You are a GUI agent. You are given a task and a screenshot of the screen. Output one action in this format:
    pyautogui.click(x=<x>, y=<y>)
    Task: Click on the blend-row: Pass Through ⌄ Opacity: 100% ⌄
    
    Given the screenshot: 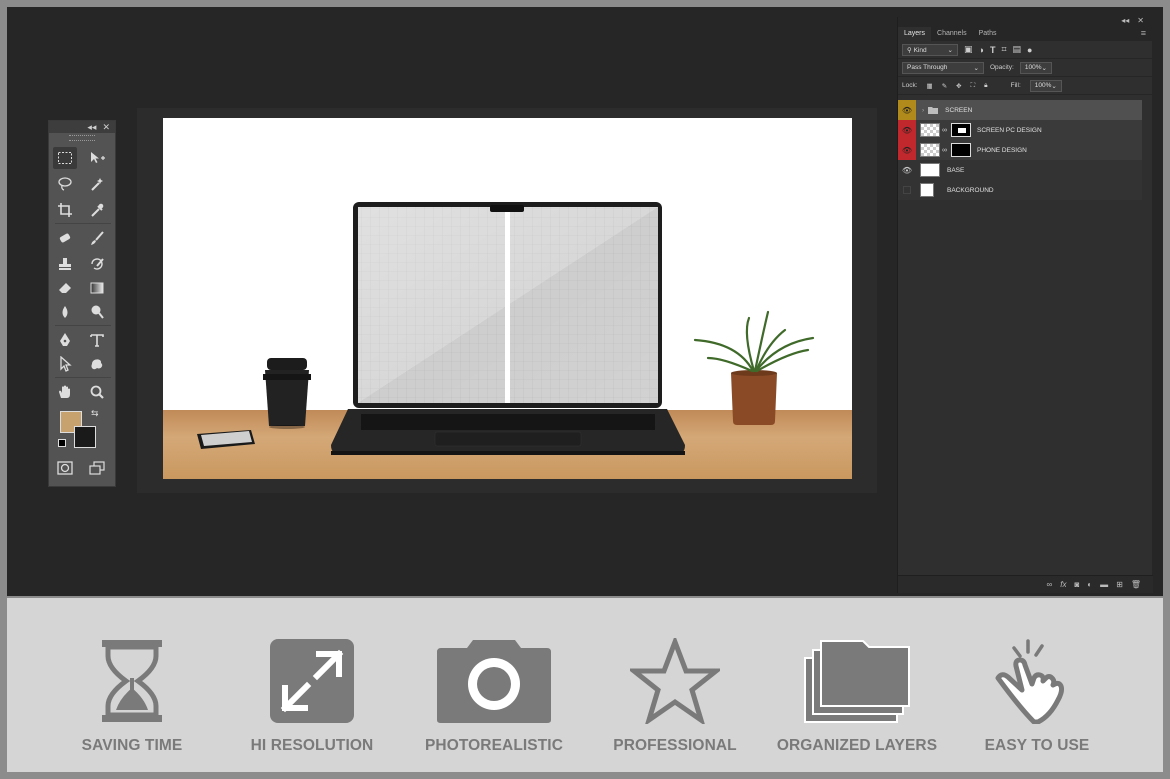 What is the action you would take?
    pyautogui.click(x=1025, y=68)
    